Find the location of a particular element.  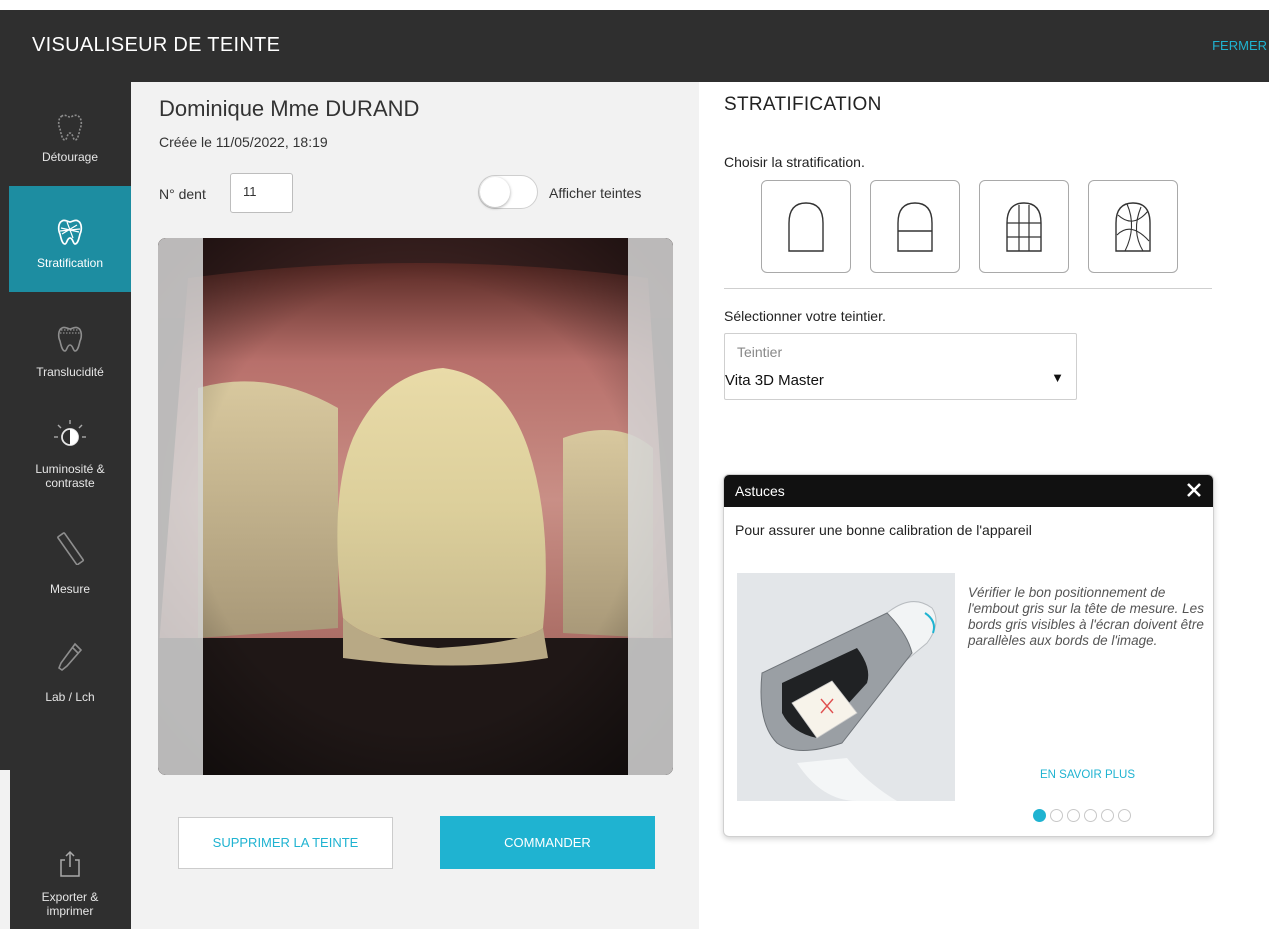

select-label: Teintier is located at coordinates (760, 352).